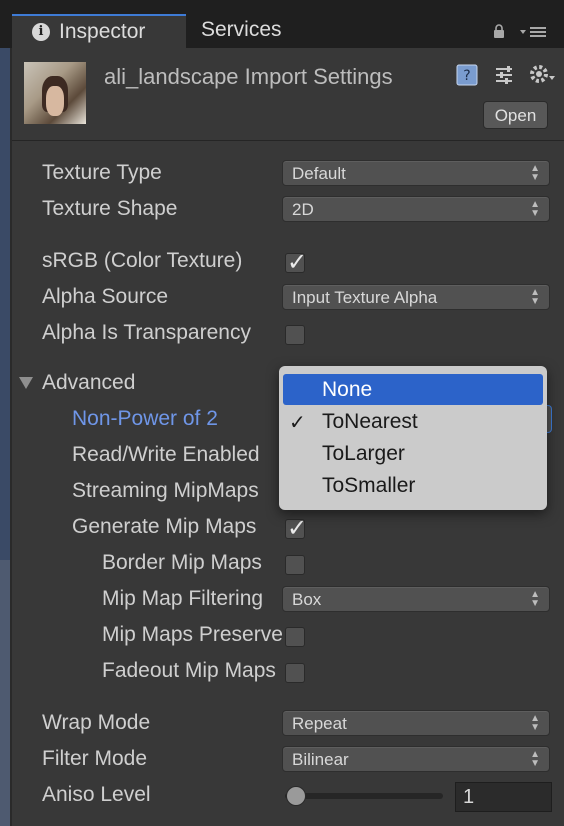 Image resolution: width=564 pixels, height=826 pixels. Describe the element at coordinates (416, 599) in the screenshot. I see `mip-filtering-dropdown: Box ▲ ▼` at that location.